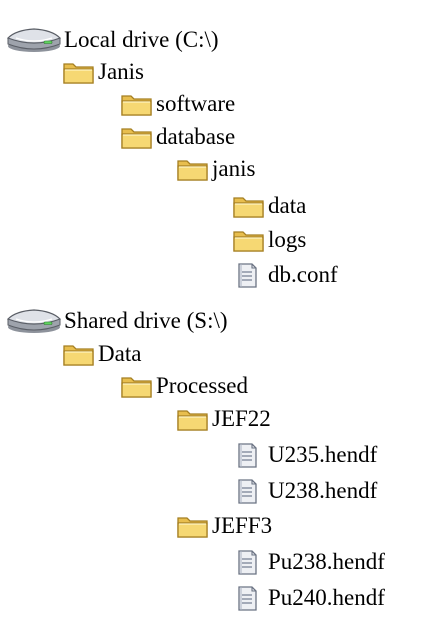 The image size is (428, 623). What do you see at coordinates (120, 353) in the screenshot?
I see `tree-node-label: Data` at bounding box center [120, 353].